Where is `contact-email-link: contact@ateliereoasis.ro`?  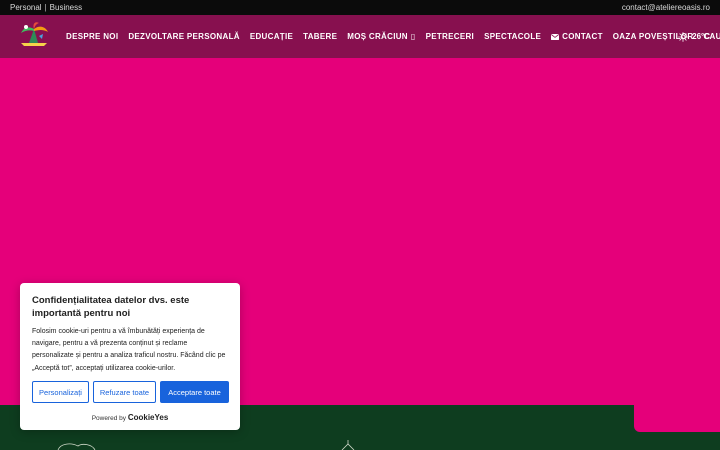
contact-email-link: contact@ateliereoasis.ro is located at coordinates (666, 7).